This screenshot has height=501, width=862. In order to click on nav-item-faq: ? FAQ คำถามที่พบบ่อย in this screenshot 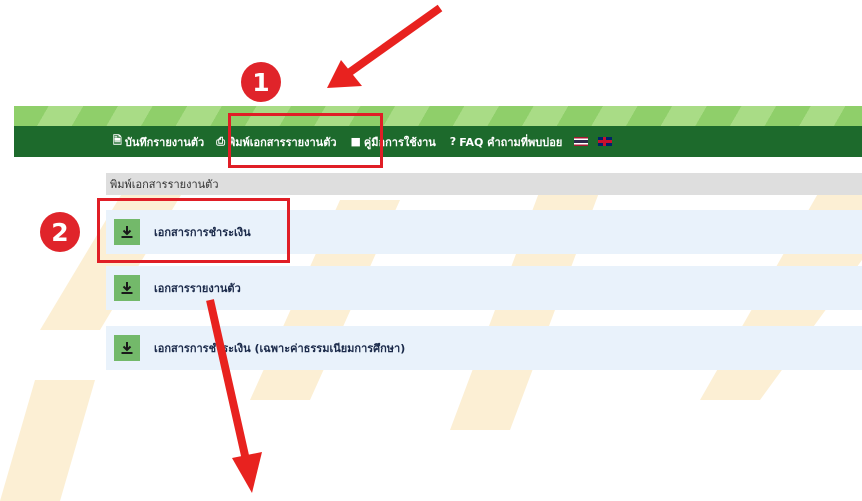, I will do `click(506, 142)`.